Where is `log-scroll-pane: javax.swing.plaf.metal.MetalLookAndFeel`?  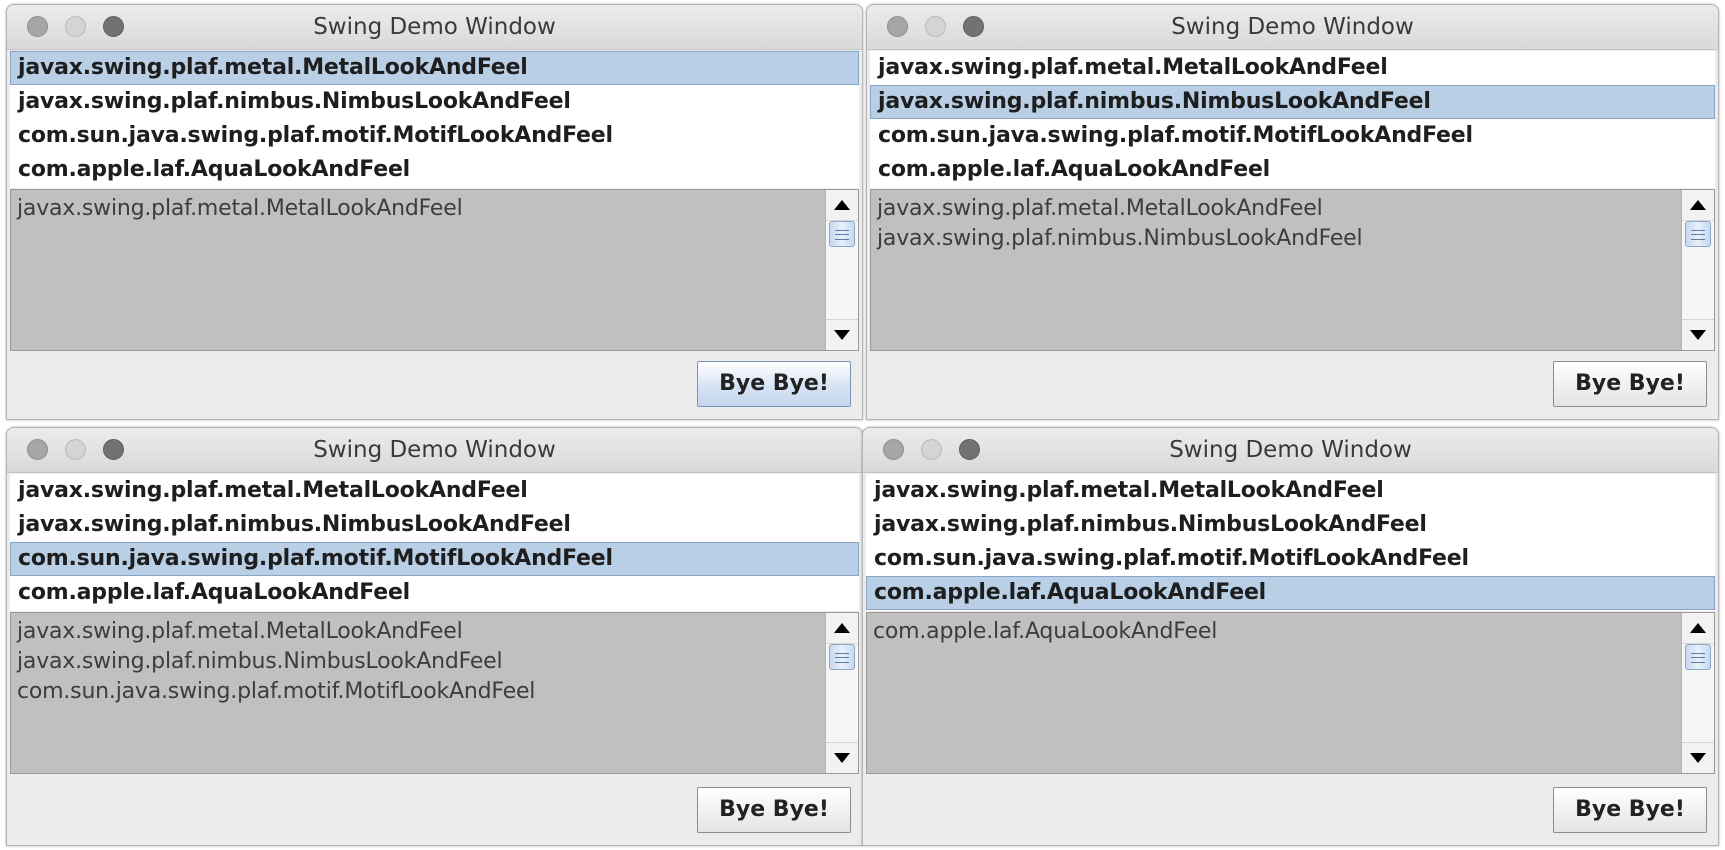
log-scroll-pane: javax.swing.plaf.metal.MetalLookAndFeel is located at coordinates (434, 270).